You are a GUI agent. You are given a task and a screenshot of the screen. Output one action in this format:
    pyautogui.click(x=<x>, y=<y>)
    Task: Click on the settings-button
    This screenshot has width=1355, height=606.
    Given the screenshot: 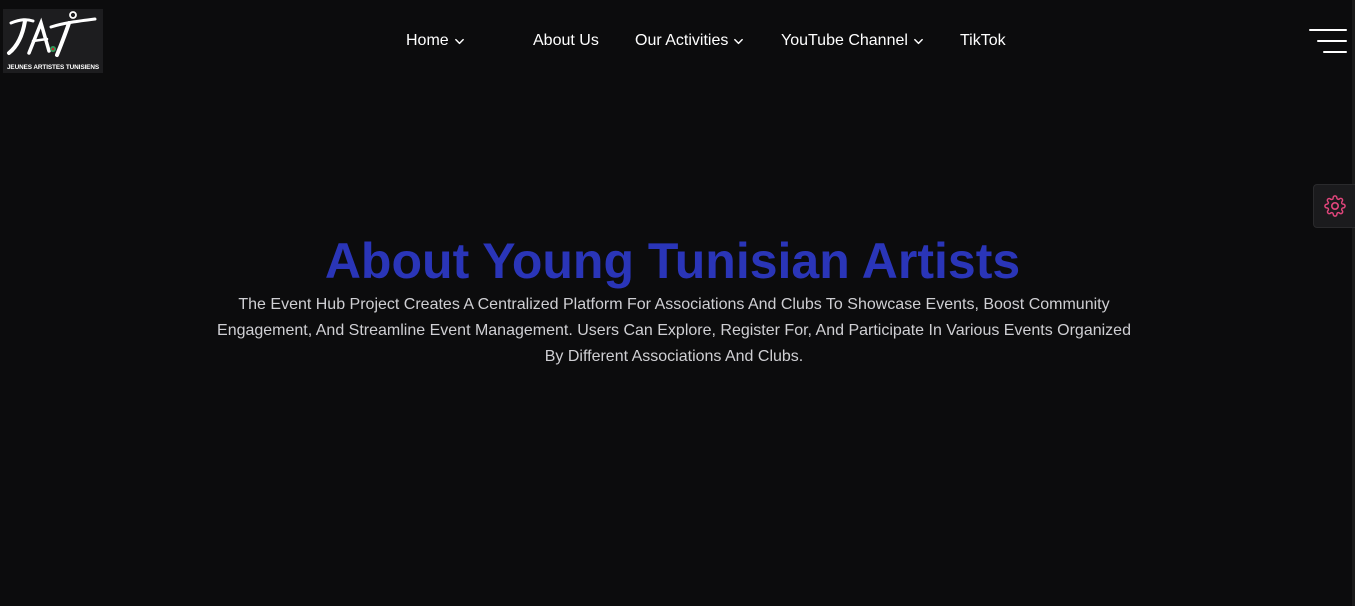 What is the action you would take?
    pyautogui.click(x=1334, y=206)
    